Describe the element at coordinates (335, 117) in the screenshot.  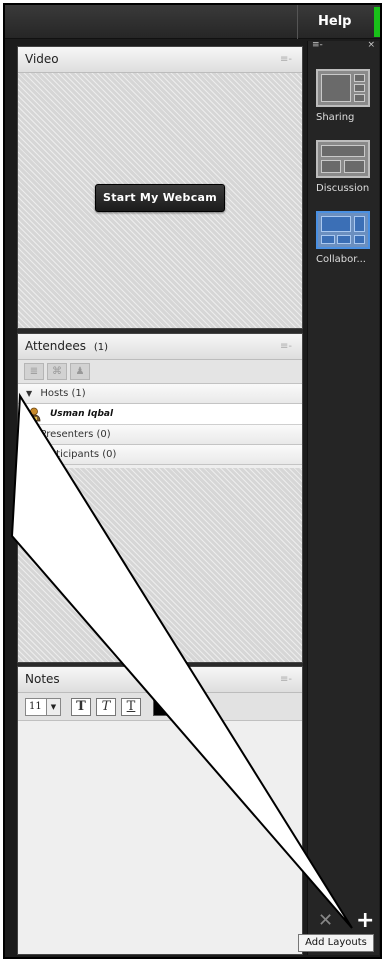
I see `layout-label: Sharing` at that location.